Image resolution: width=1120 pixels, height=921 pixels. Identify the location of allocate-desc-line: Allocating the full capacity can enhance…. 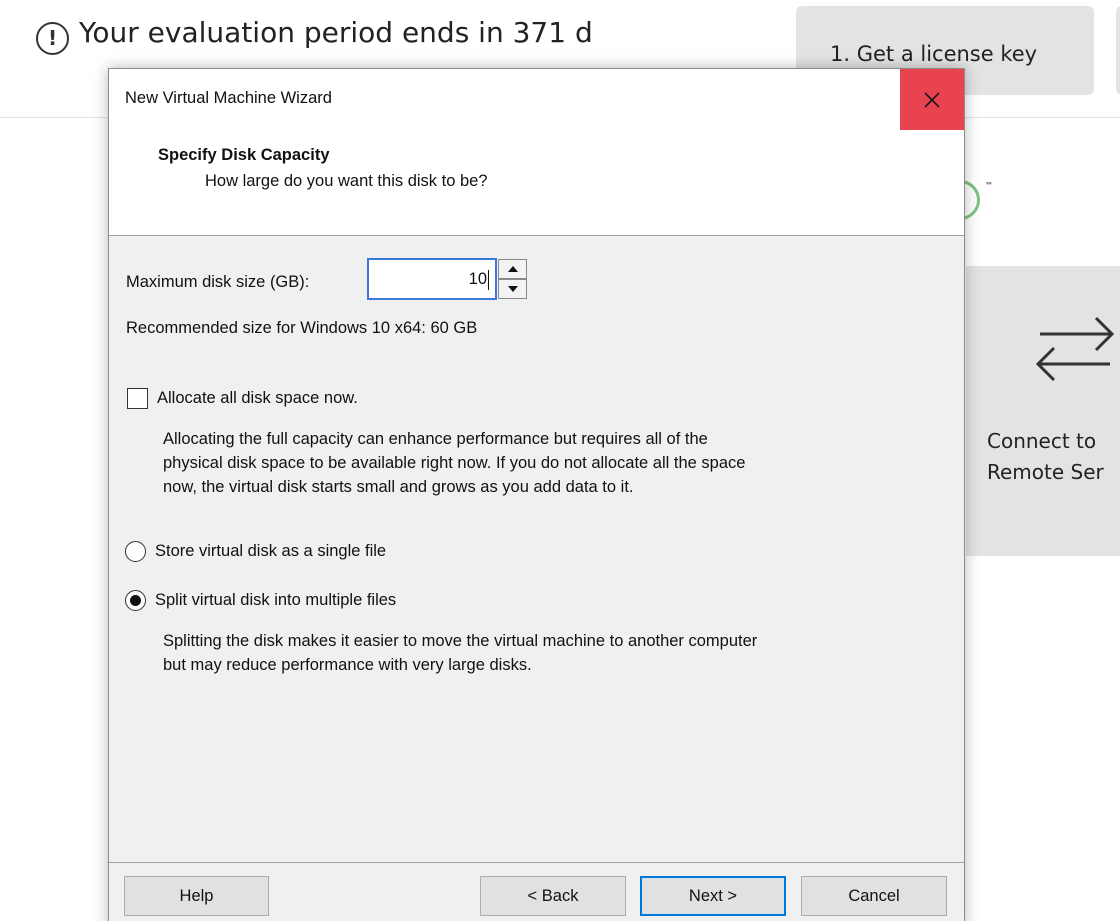
(435, 439).